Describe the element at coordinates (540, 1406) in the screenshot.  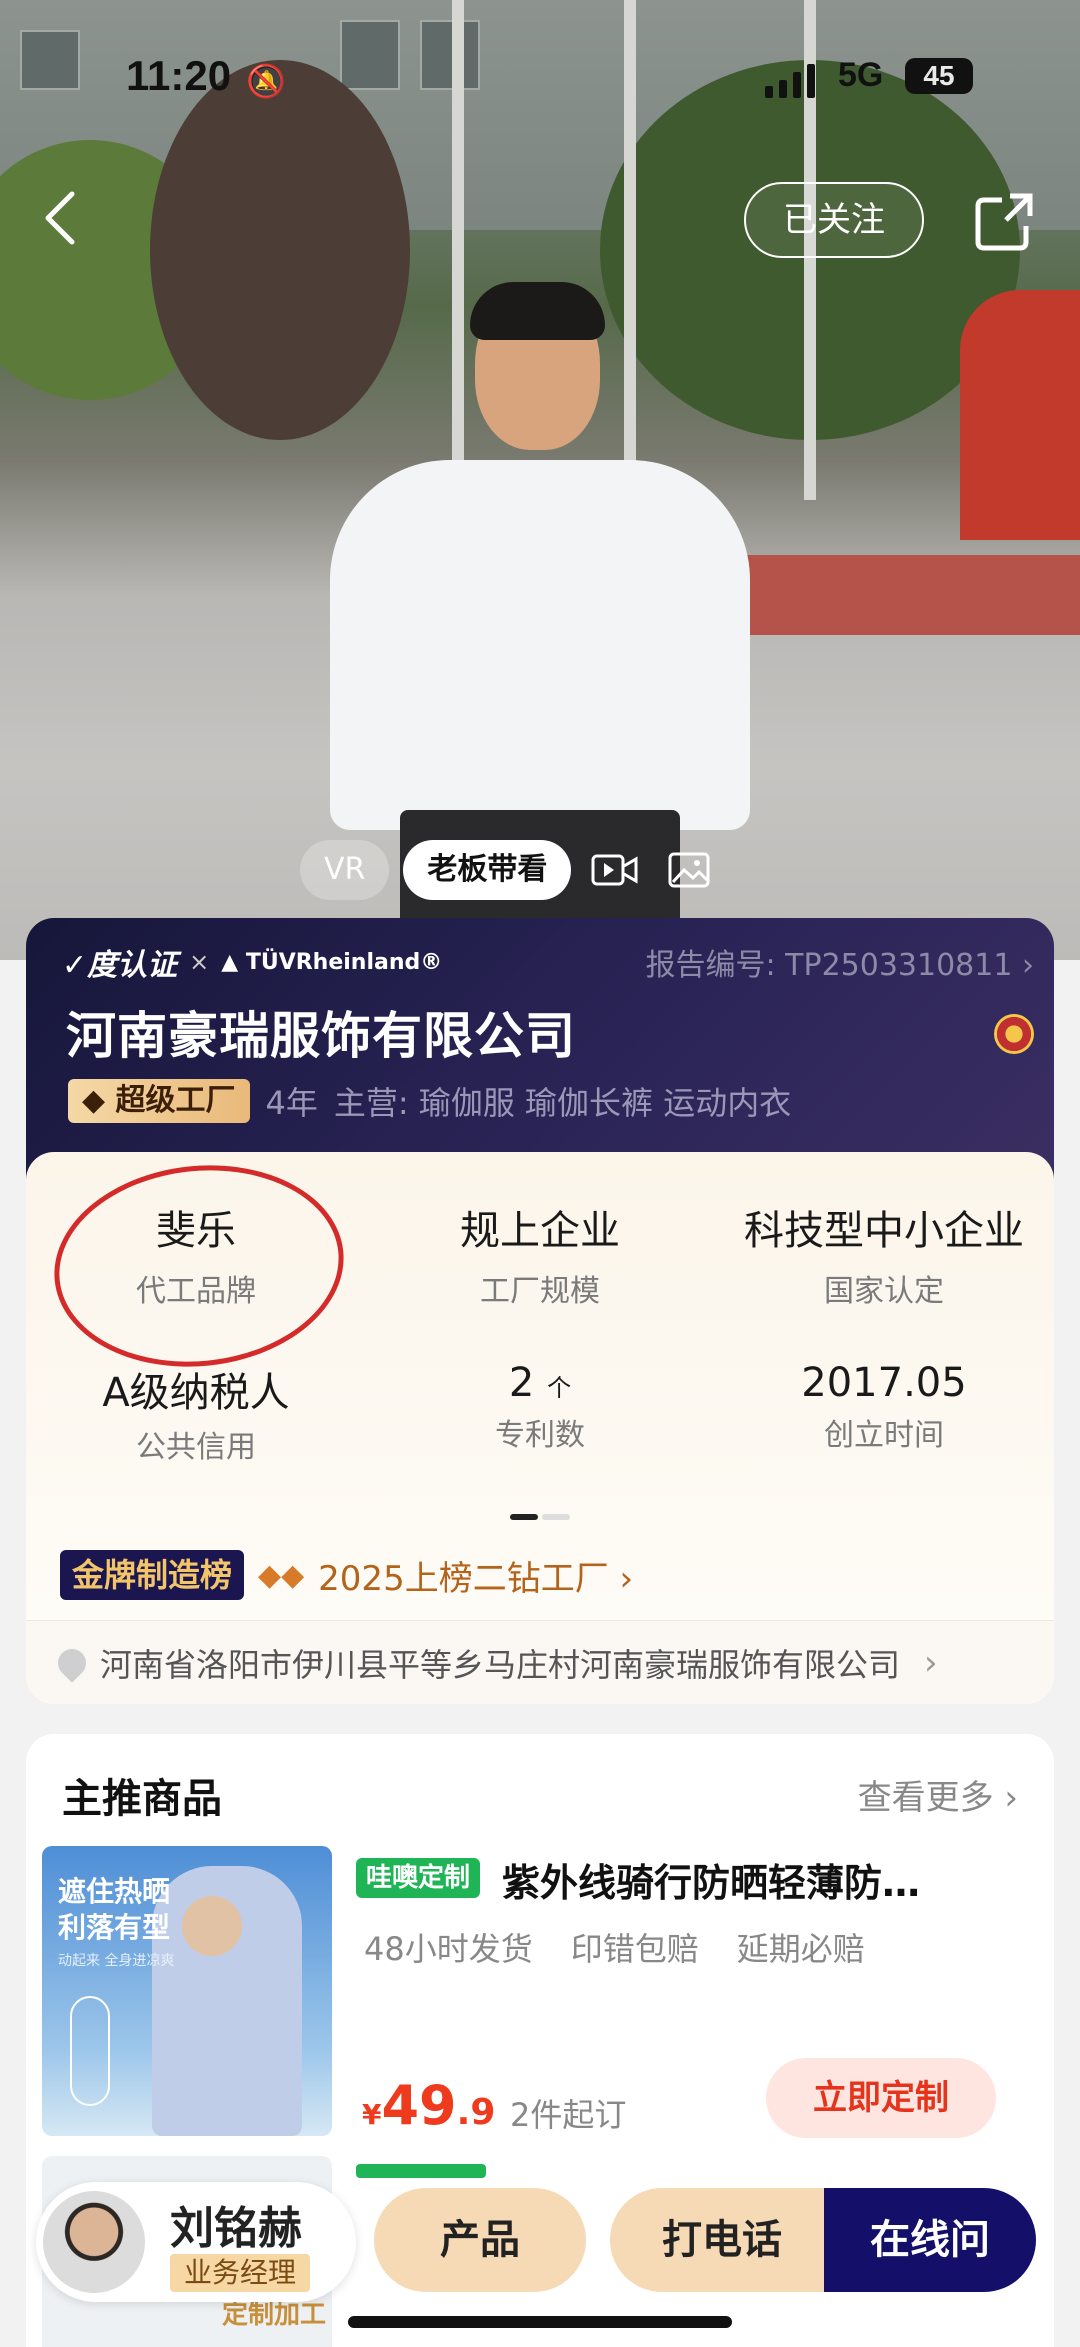
I see `stat-patents: 2 个专利数` at that location.